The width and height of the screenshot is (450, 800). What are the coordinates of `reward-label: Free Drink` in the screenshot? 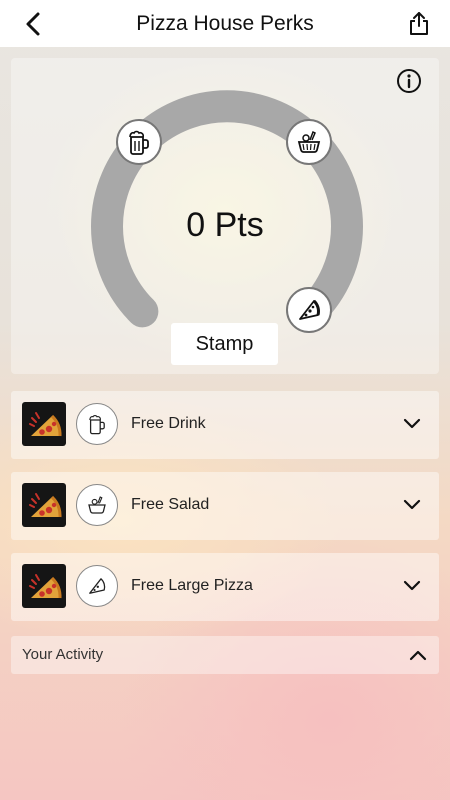 It's located at (168, 423).